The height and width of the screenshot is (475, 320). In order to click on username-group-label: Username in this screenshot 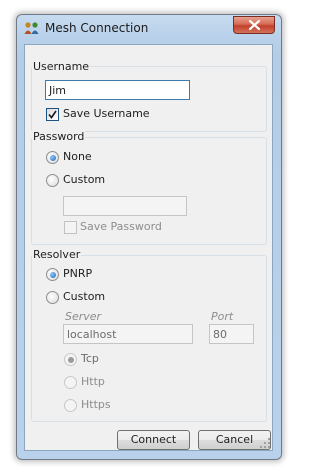, I will do `click(61, 66)`.